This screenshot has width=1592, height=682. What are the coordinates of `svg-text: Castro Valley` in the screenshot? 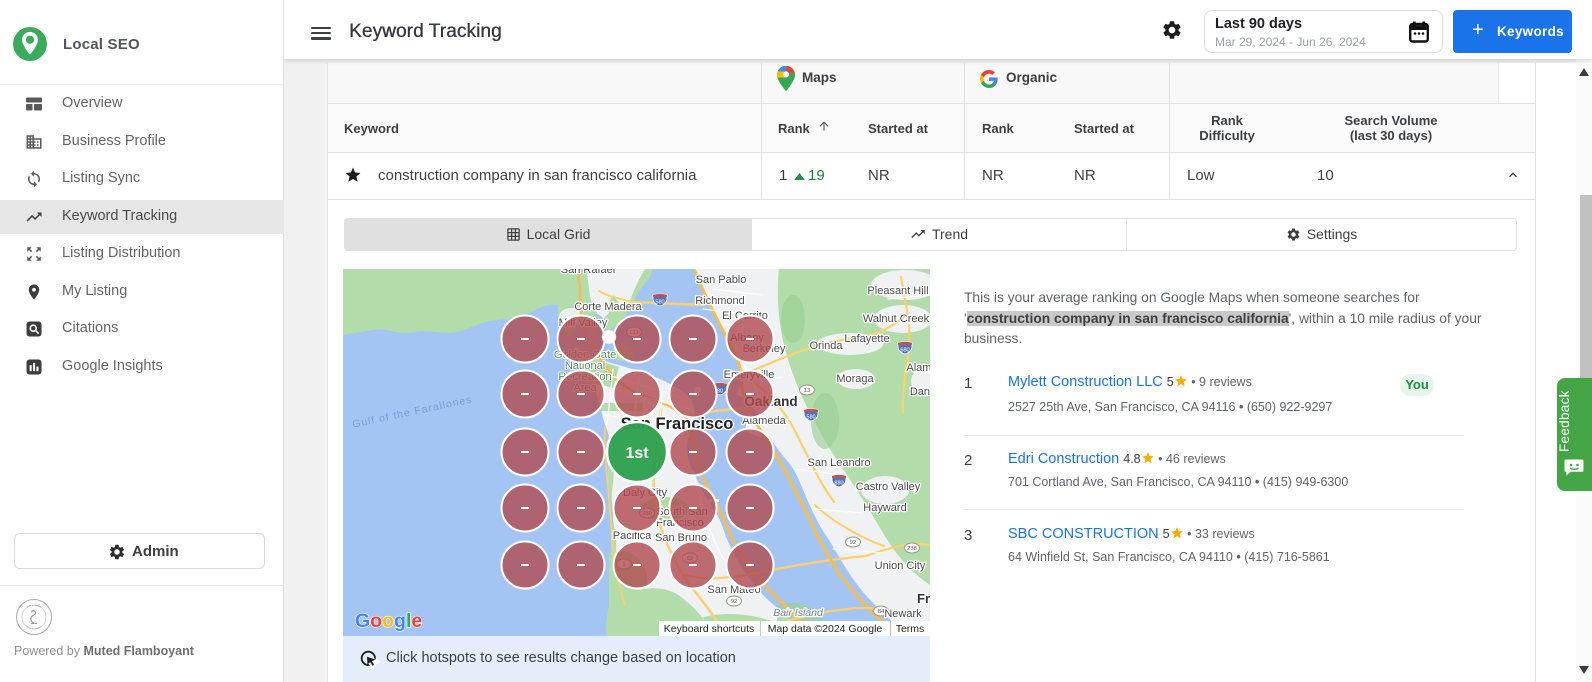 It's located at (888, 487).